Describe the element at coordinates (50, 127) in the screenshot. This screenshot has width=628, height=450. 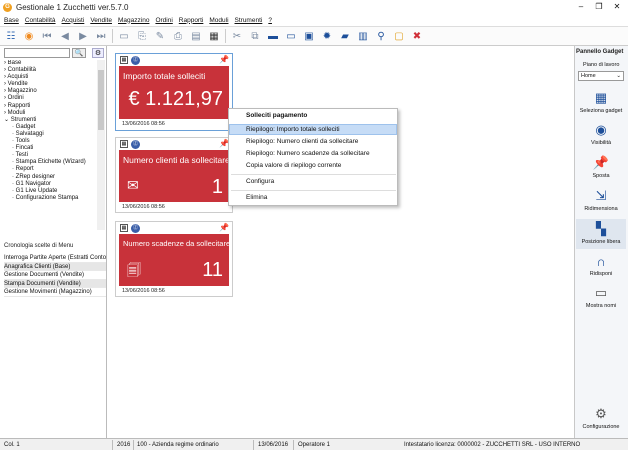
I see `tree-item: · Gadget` at that location.